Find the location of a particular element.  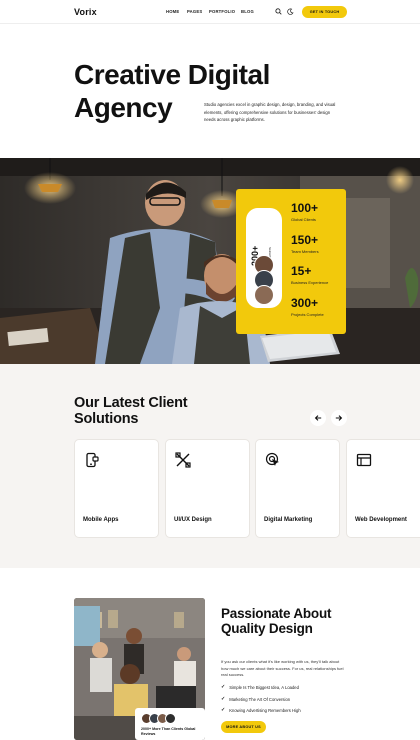

card-label: Digital Marketing is located at coordinates (288, 520).